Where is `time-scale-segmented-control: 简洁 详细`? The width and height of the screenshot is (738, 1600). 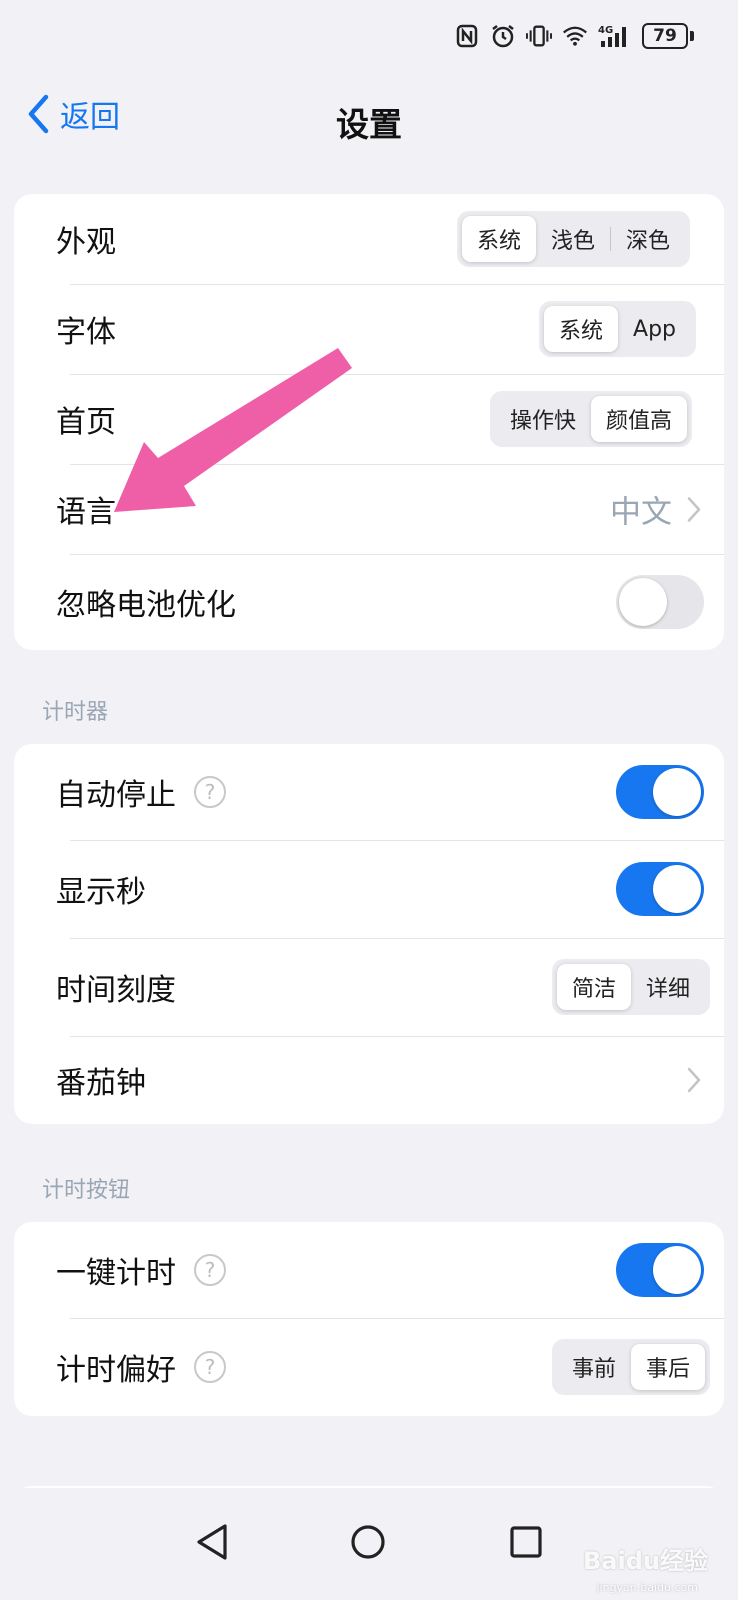
time-scale-segmented-control: 简洁 详细 is located at coordinates (630, 987).